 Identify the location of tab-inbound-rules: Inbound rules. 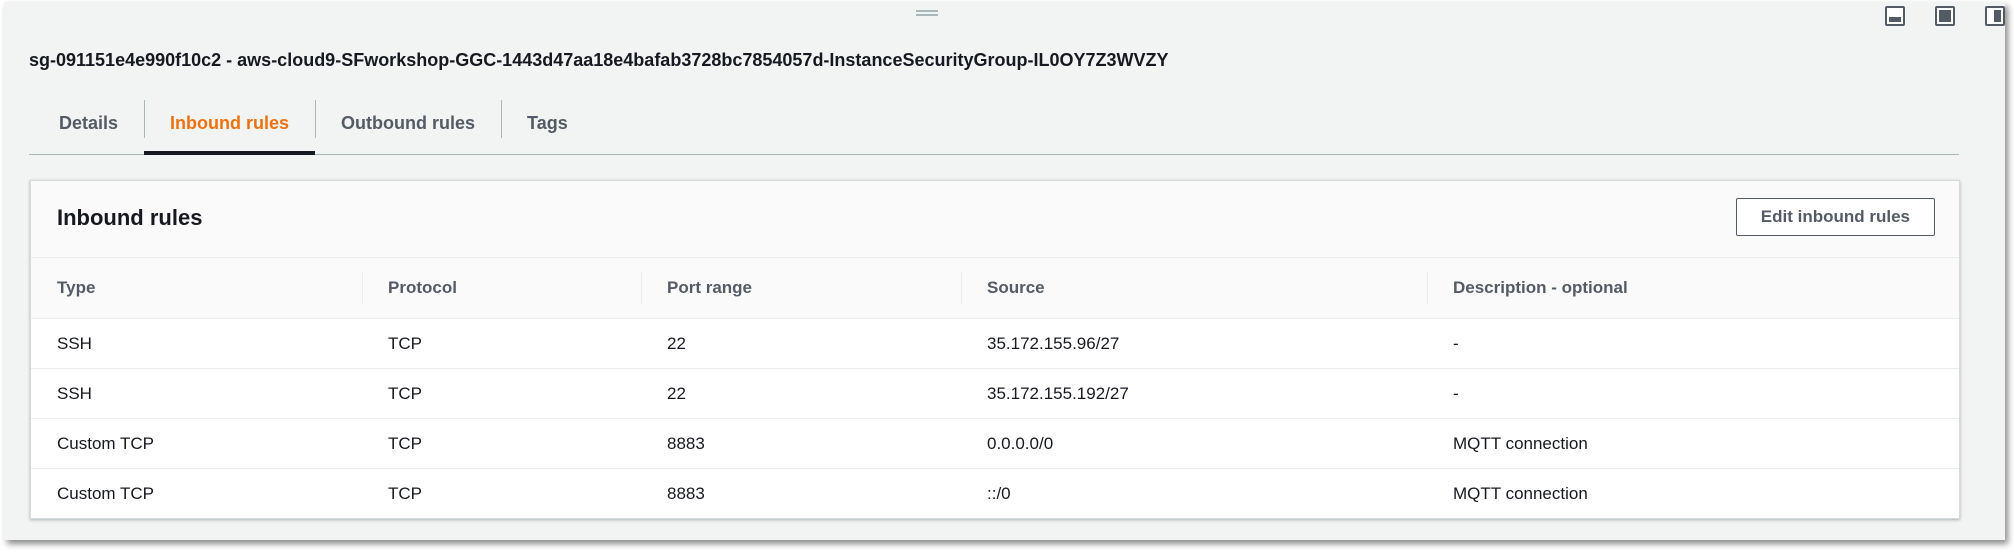
(230, 123).